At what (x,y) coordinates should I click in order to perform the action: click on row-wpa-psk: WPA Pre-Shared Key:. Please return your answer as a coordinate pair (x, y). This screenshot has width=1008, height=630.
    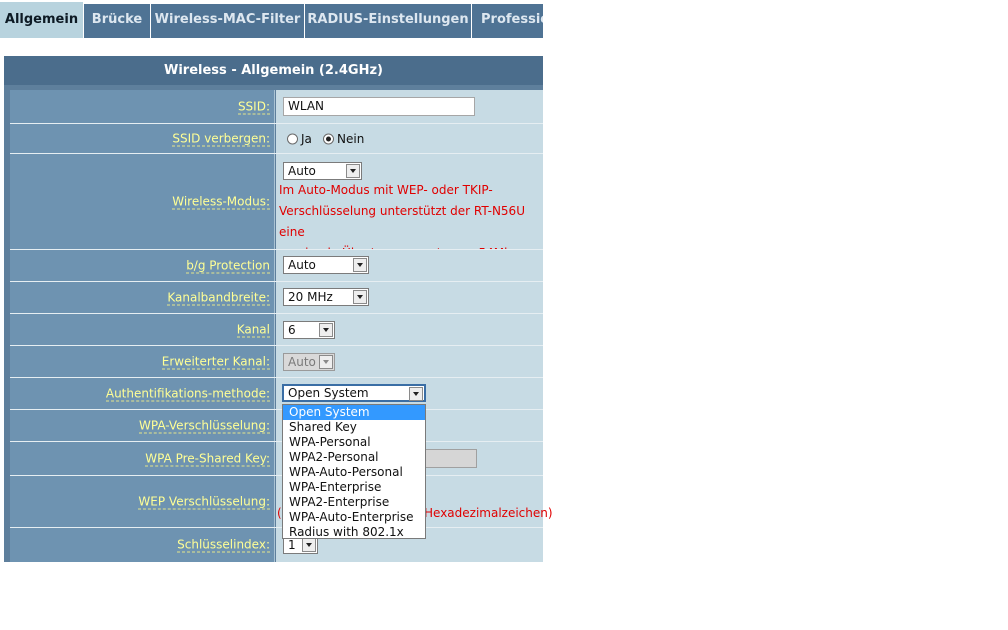
    Looking at the image, I should click on (276, 458).